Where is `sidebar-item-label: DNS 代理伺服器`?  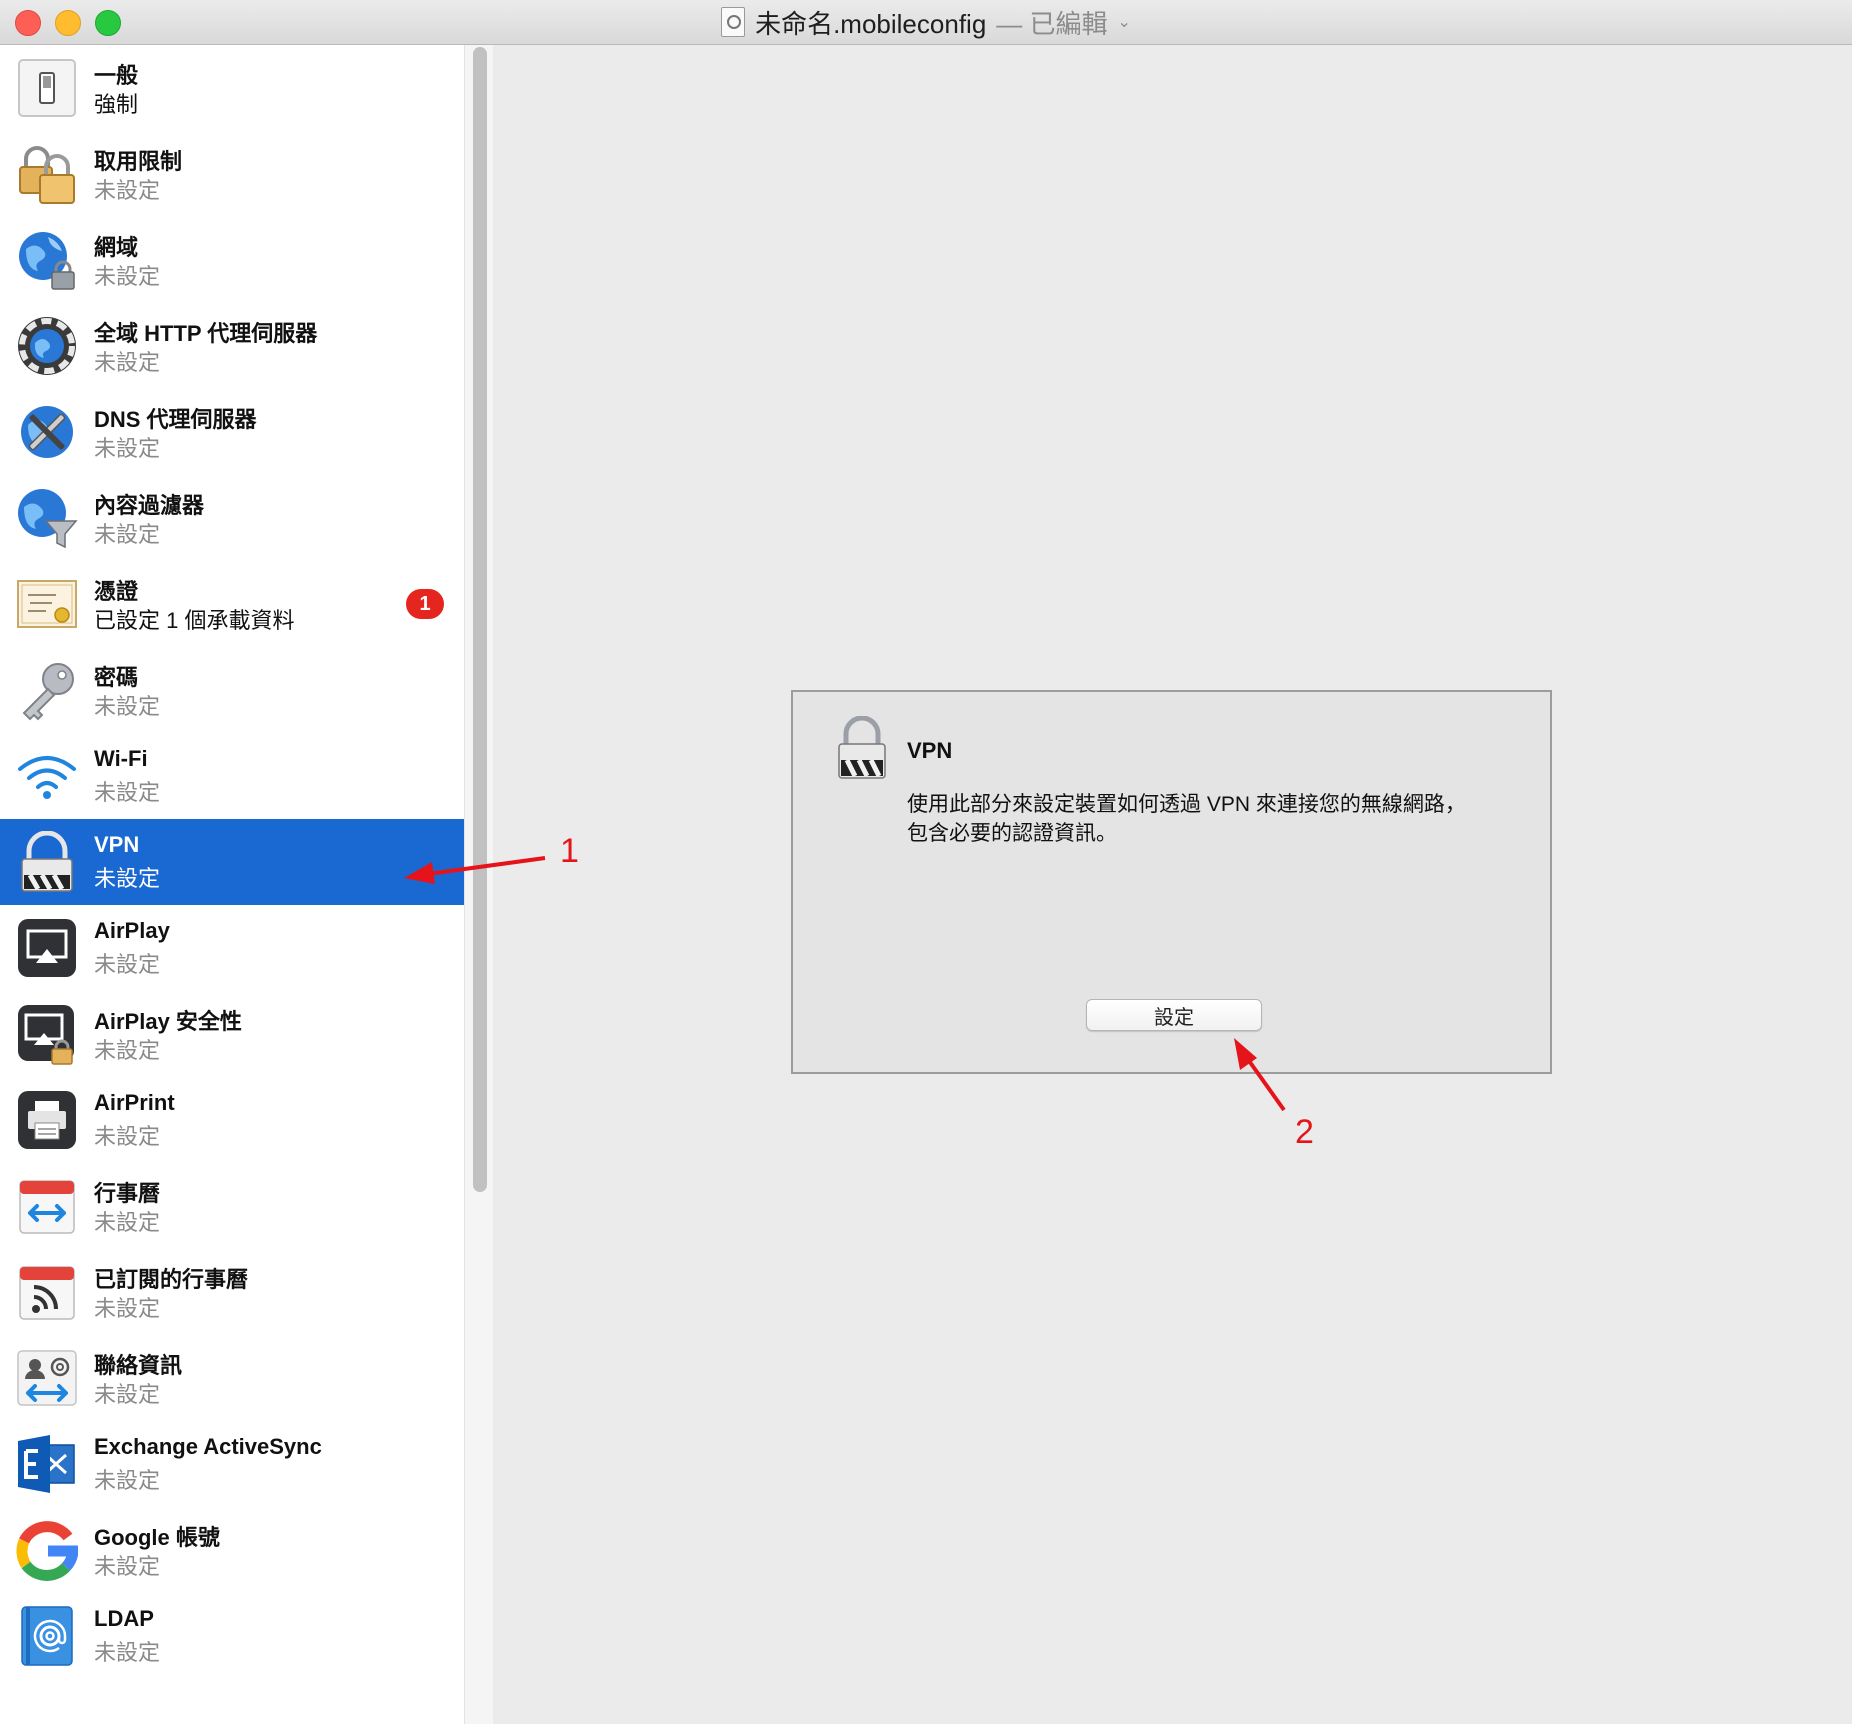
sidebar-item-label: DNS 代理伺服器 is located at coordinates (175, 419).